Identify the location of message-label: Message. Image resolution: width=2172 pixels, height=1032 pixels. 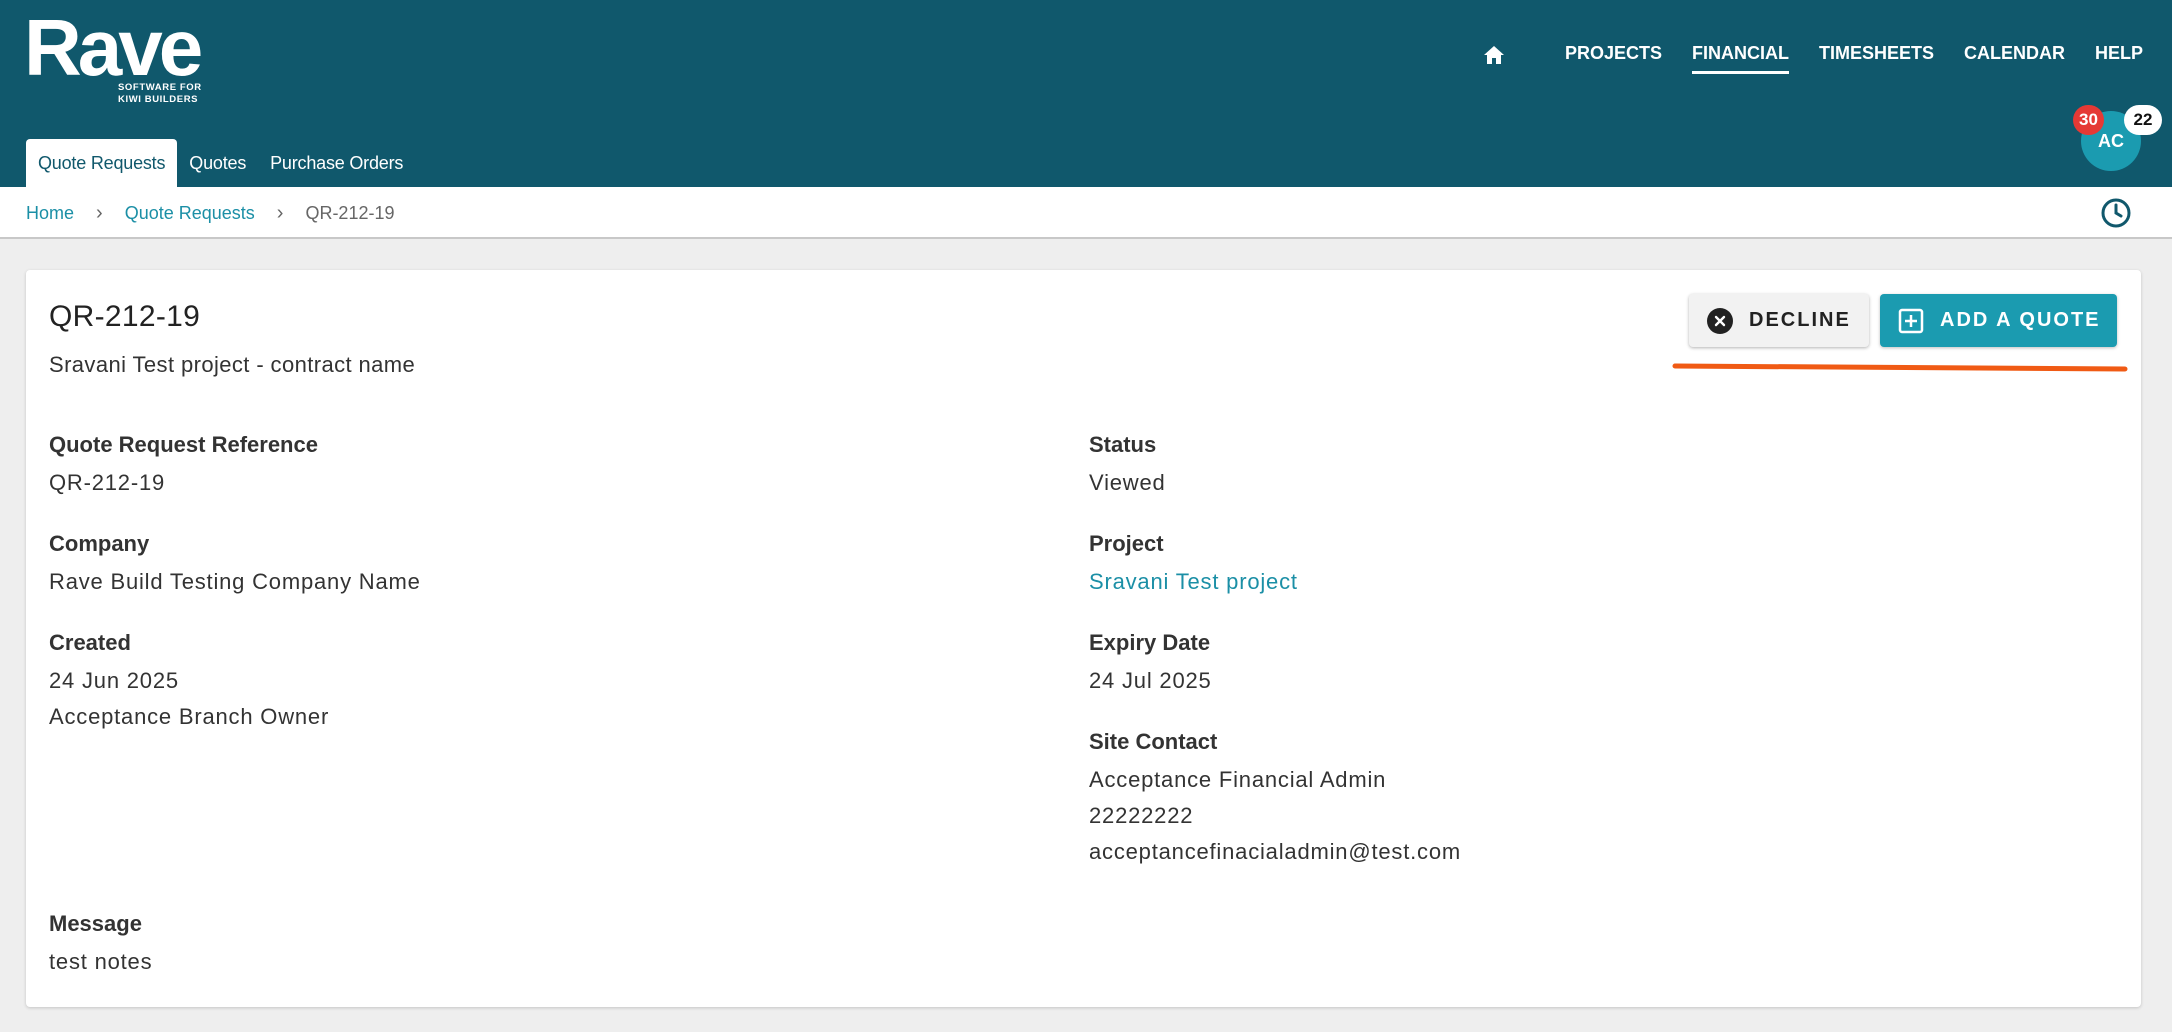
(95, 923).